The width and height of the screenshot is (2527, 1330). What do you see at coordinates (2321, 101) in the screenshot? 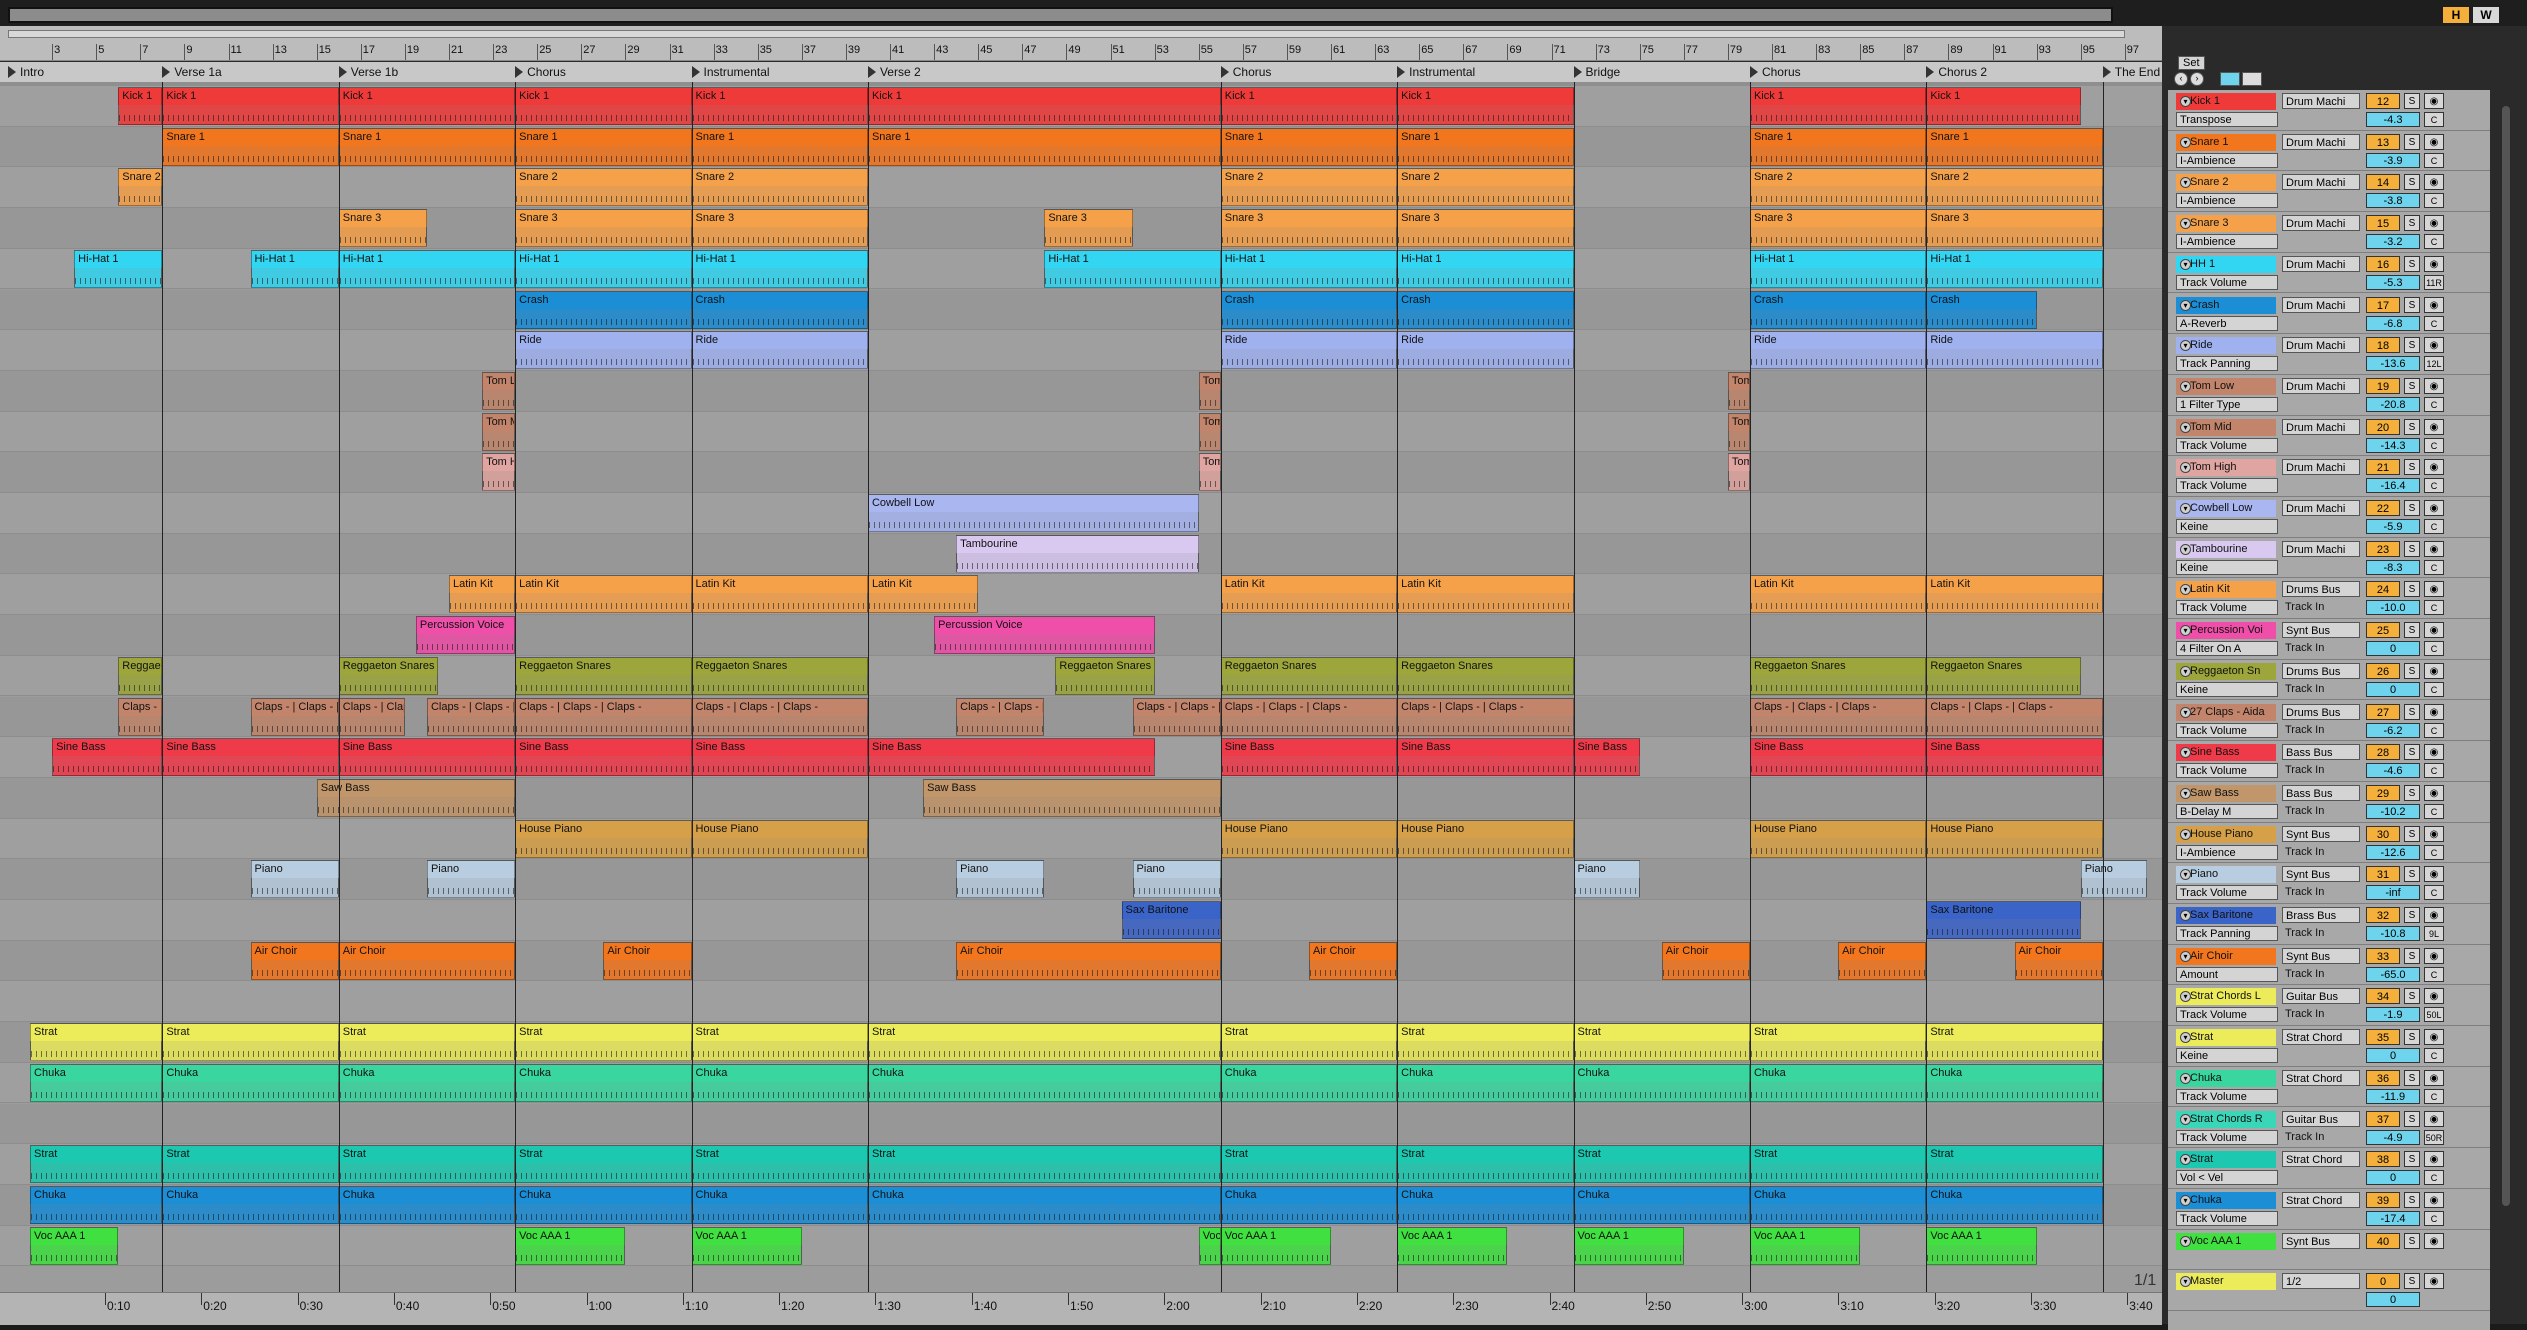
I see `output-routing-select: Drum Machi` at bounding box center [2321, 101].